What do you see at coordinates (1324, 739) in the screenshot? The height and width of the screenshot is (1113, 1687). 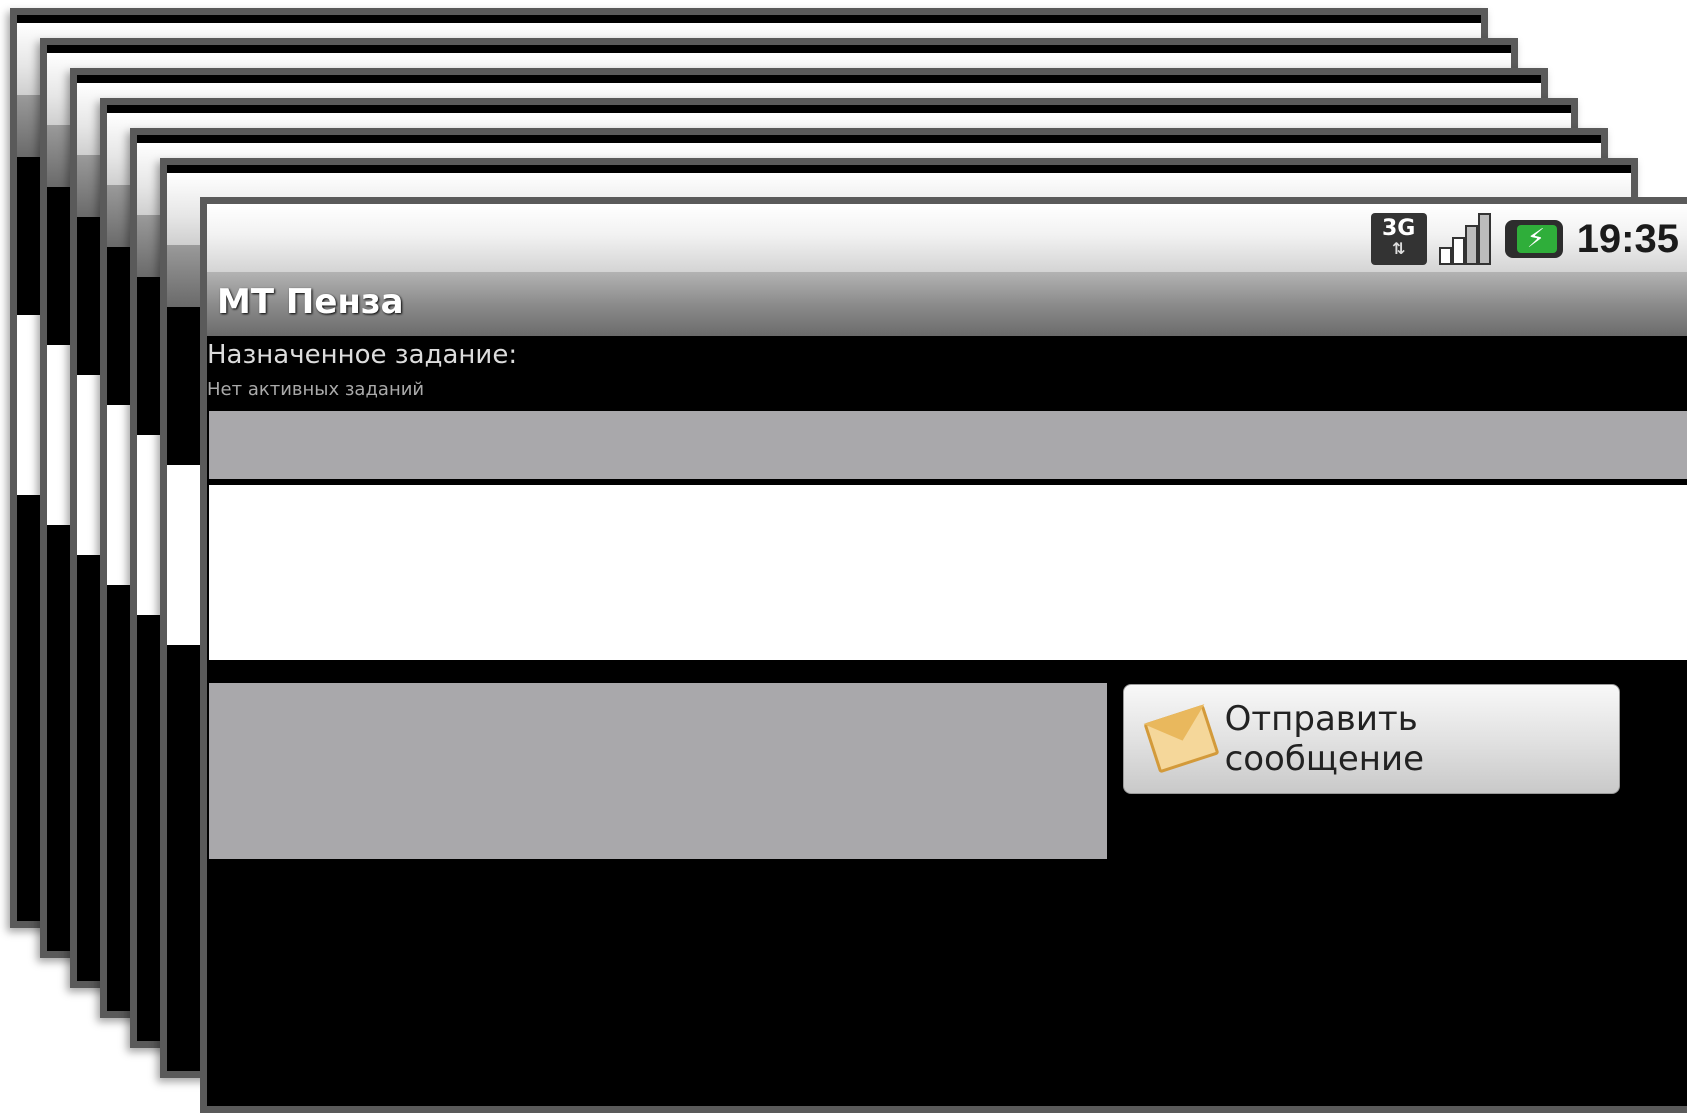 I see `send-message-label: Отправить сообщение` at bounding box center [1324, 739].